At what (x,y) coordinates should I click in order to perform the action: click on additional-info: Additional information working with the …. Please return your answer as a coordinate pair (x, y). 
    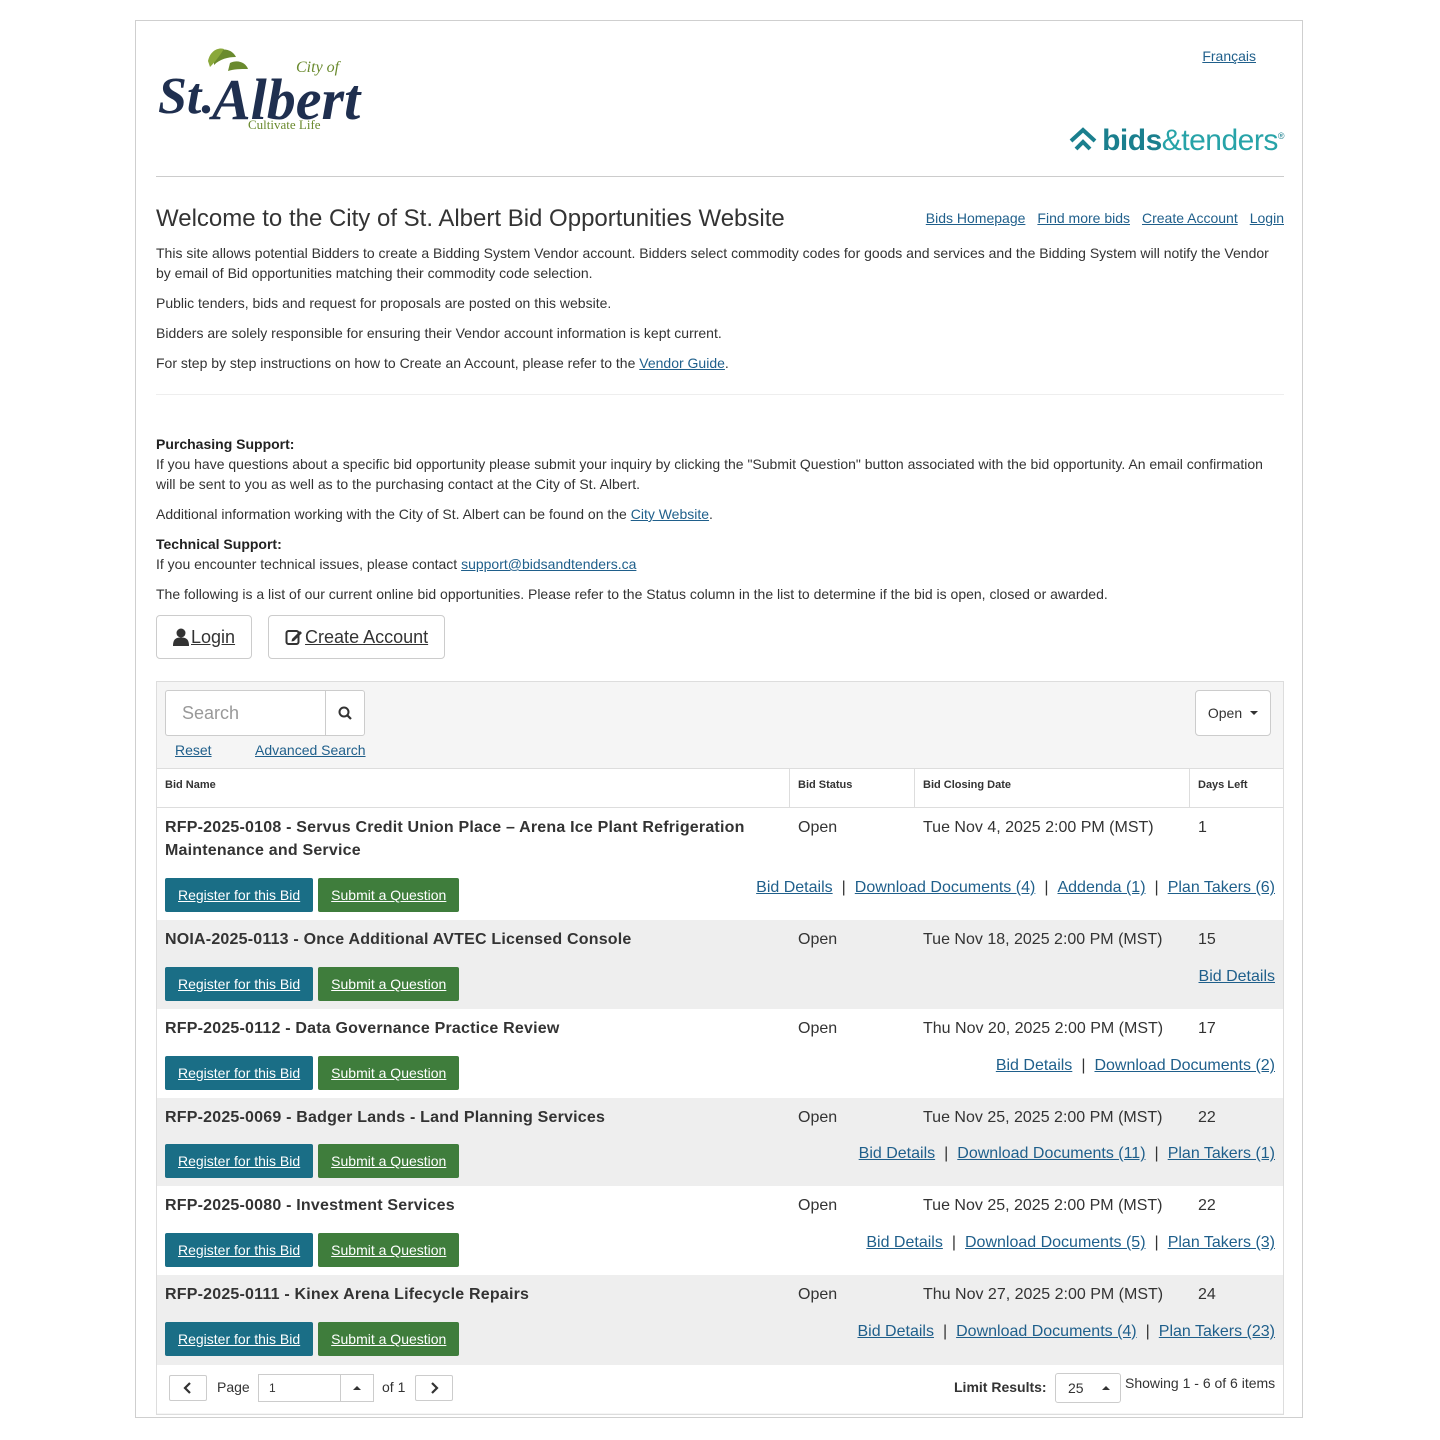
    Looking at the image, I should click on (434, 514).